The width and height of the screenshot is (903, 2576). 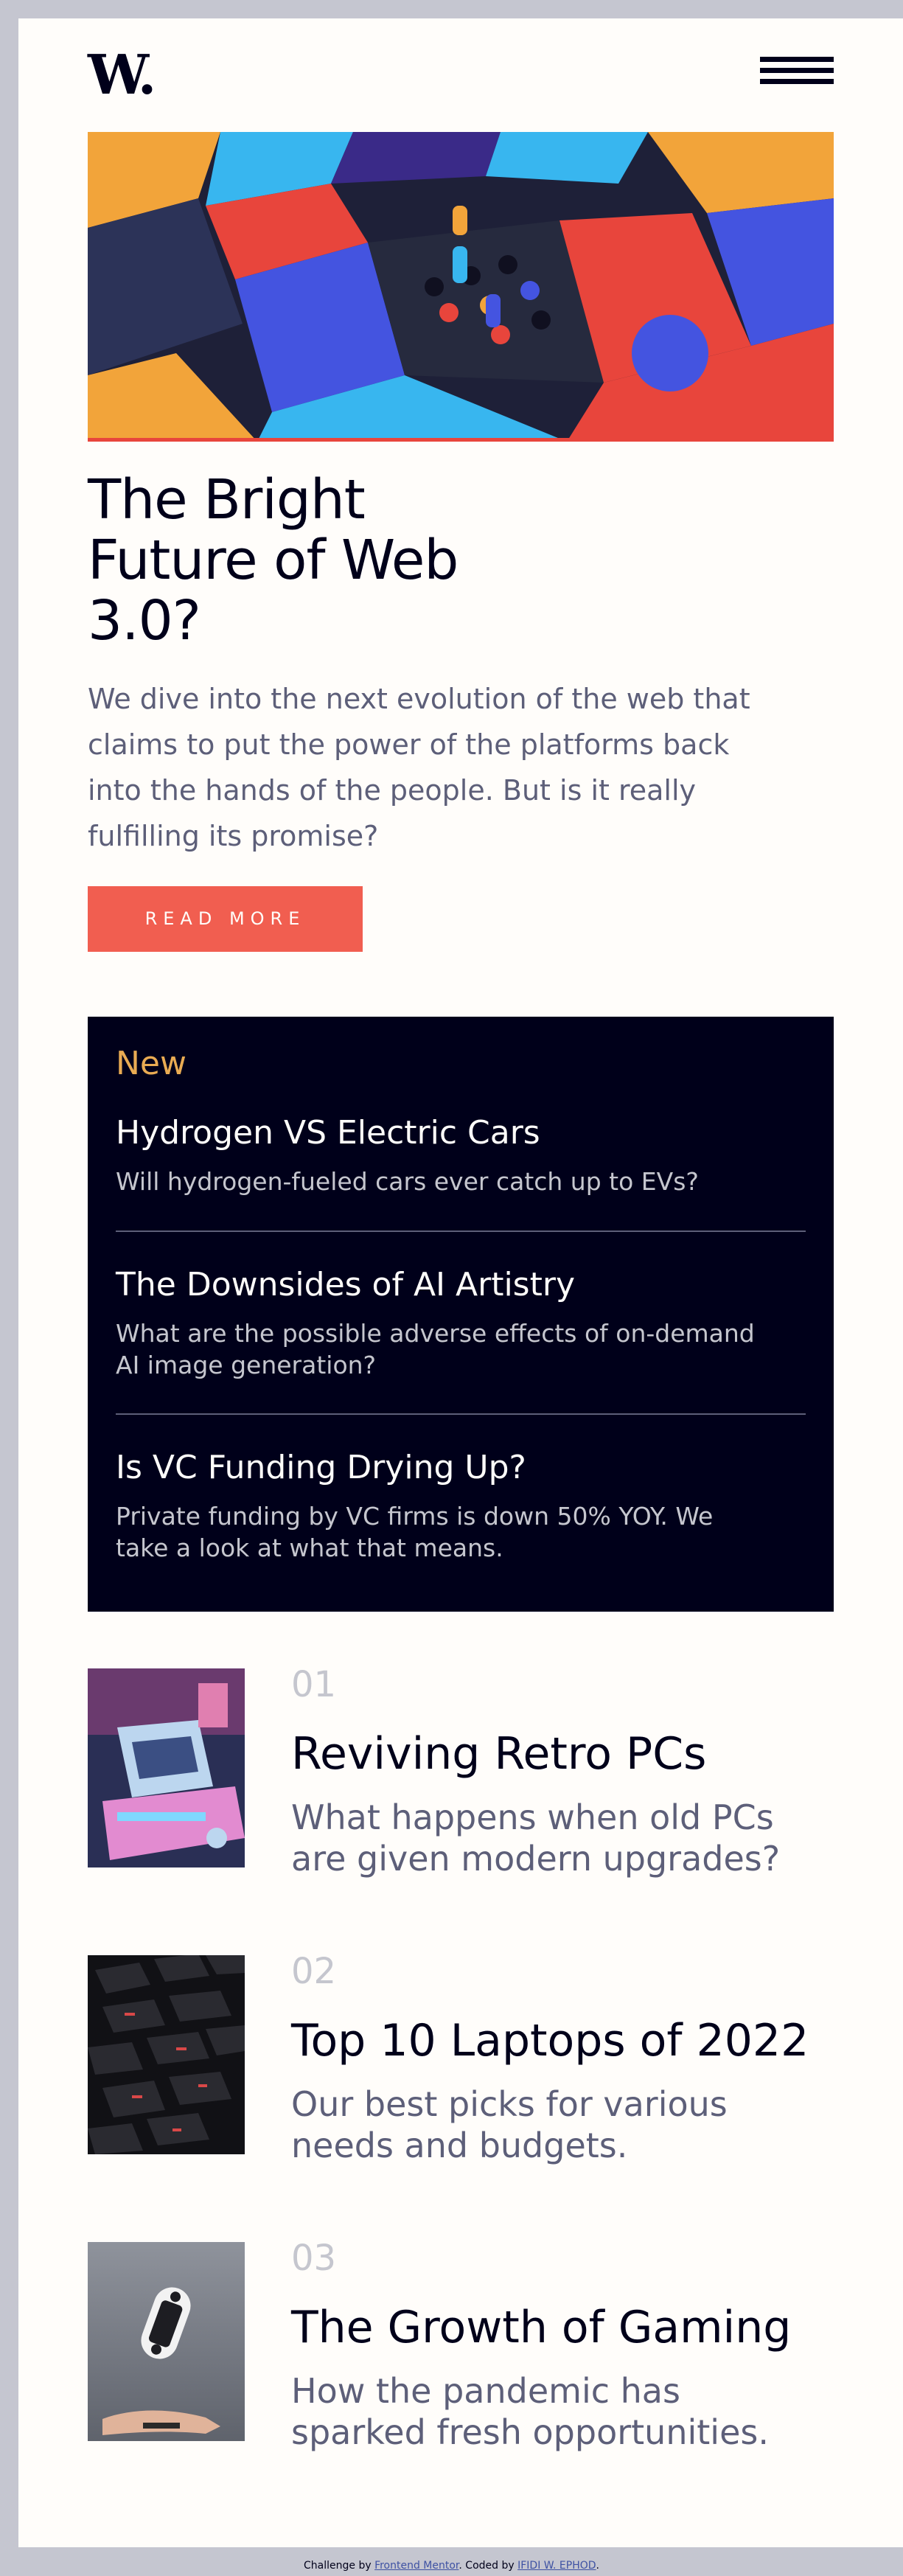 What do you see at coordinates (562, 1754) in the screenshot?
I see `article-title: Reviving Retro PCs` at bounding box center [562, 1754].